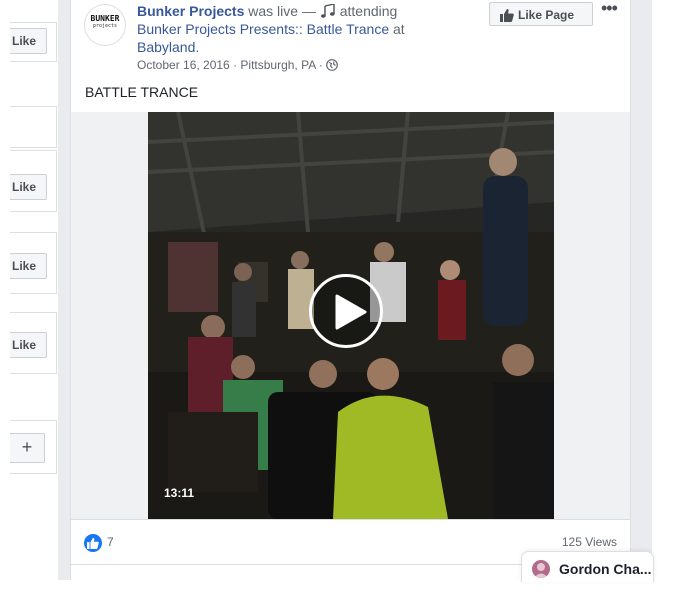 Image resolution: width=682 pixels, height=608 pixels. Describe the element at coordinates (609, 9) in the screenshot. I see `more-options-button: •••` at that location.